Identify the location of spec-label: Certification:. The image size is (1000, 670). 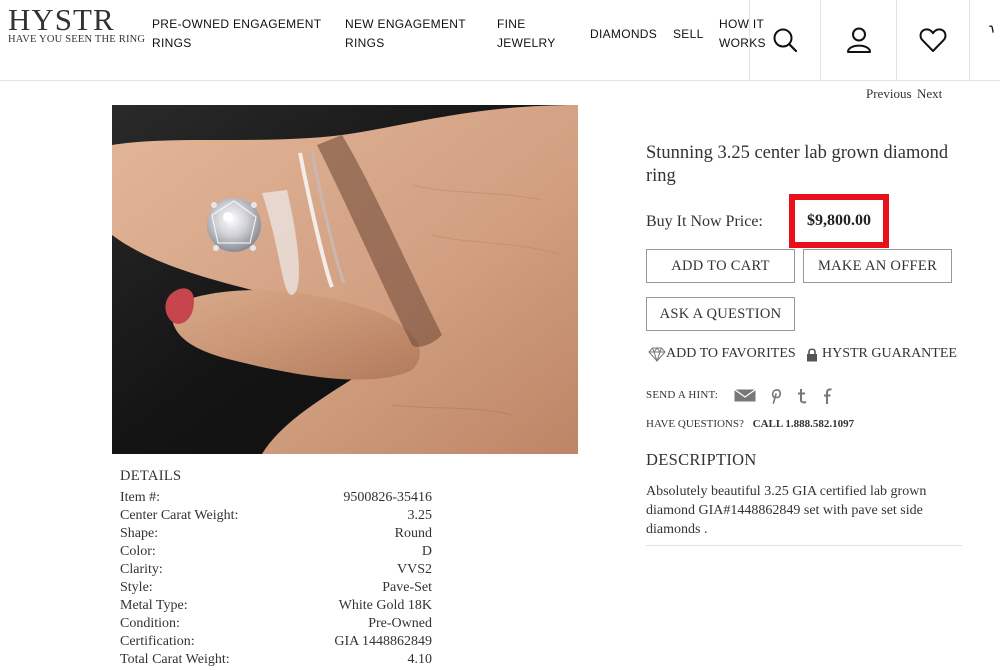
(157, 641).